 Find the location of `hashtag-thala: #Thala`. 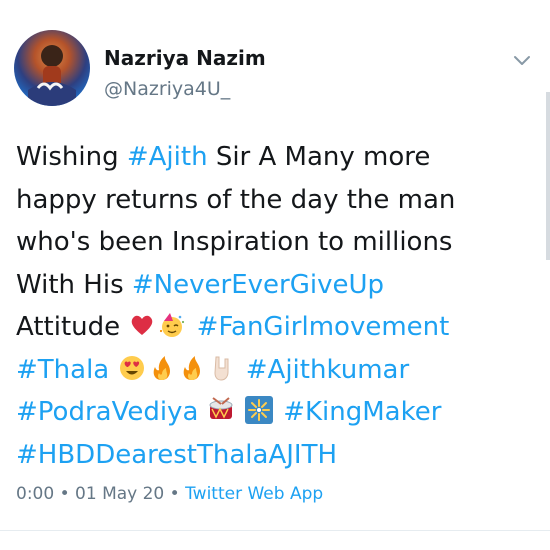

hashtag-thala: #Thala is located at coordinates (62, 370).